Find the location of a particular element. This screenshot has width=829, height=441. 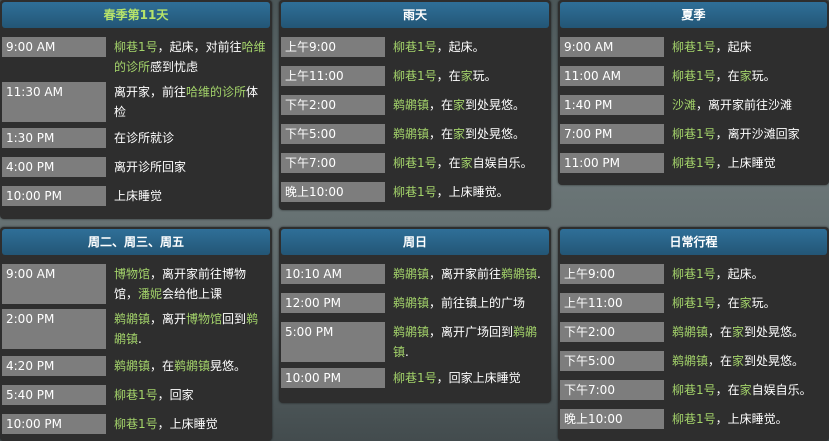

activity-description: 柳巷1号，离开沙滩回家 is located at coordinates (747, 134).